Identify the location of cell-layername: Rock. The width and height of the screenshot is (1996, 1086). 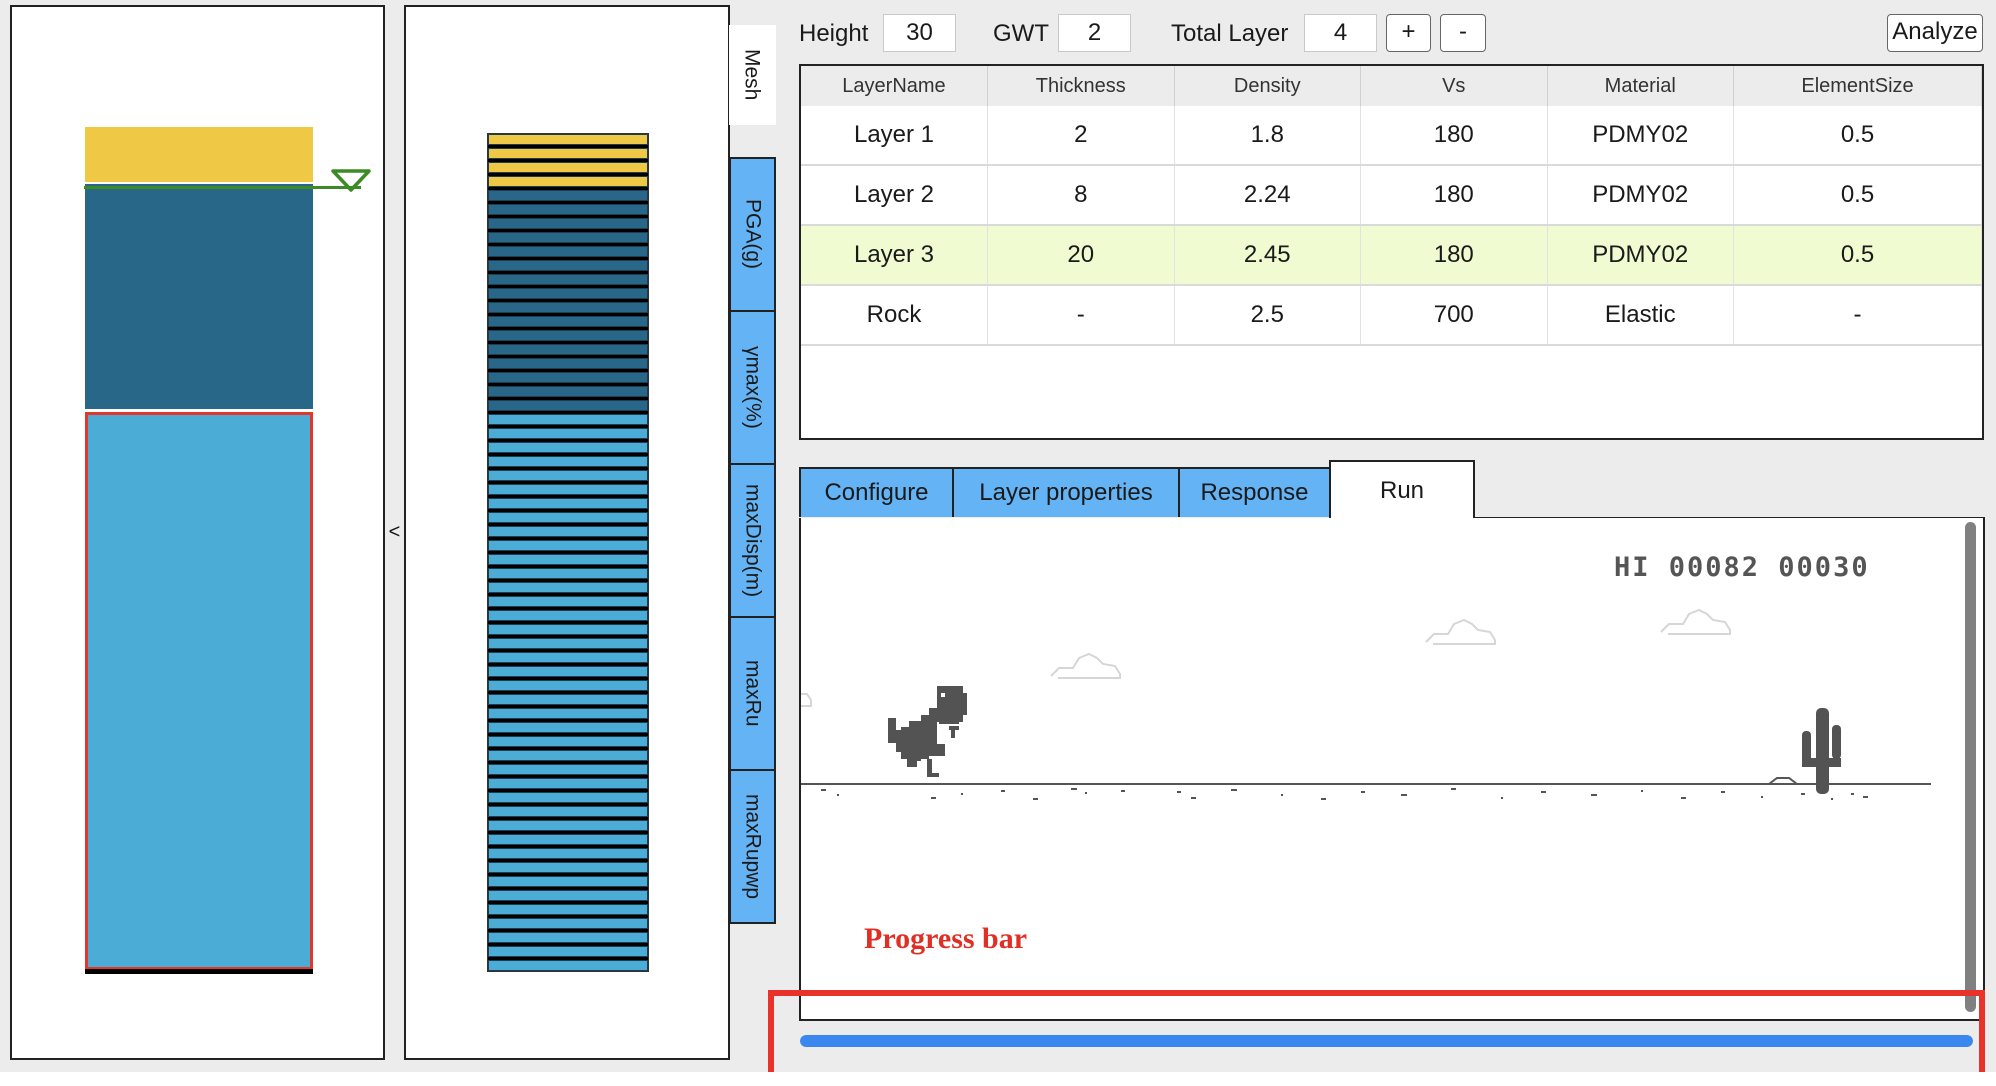
(894, 315).